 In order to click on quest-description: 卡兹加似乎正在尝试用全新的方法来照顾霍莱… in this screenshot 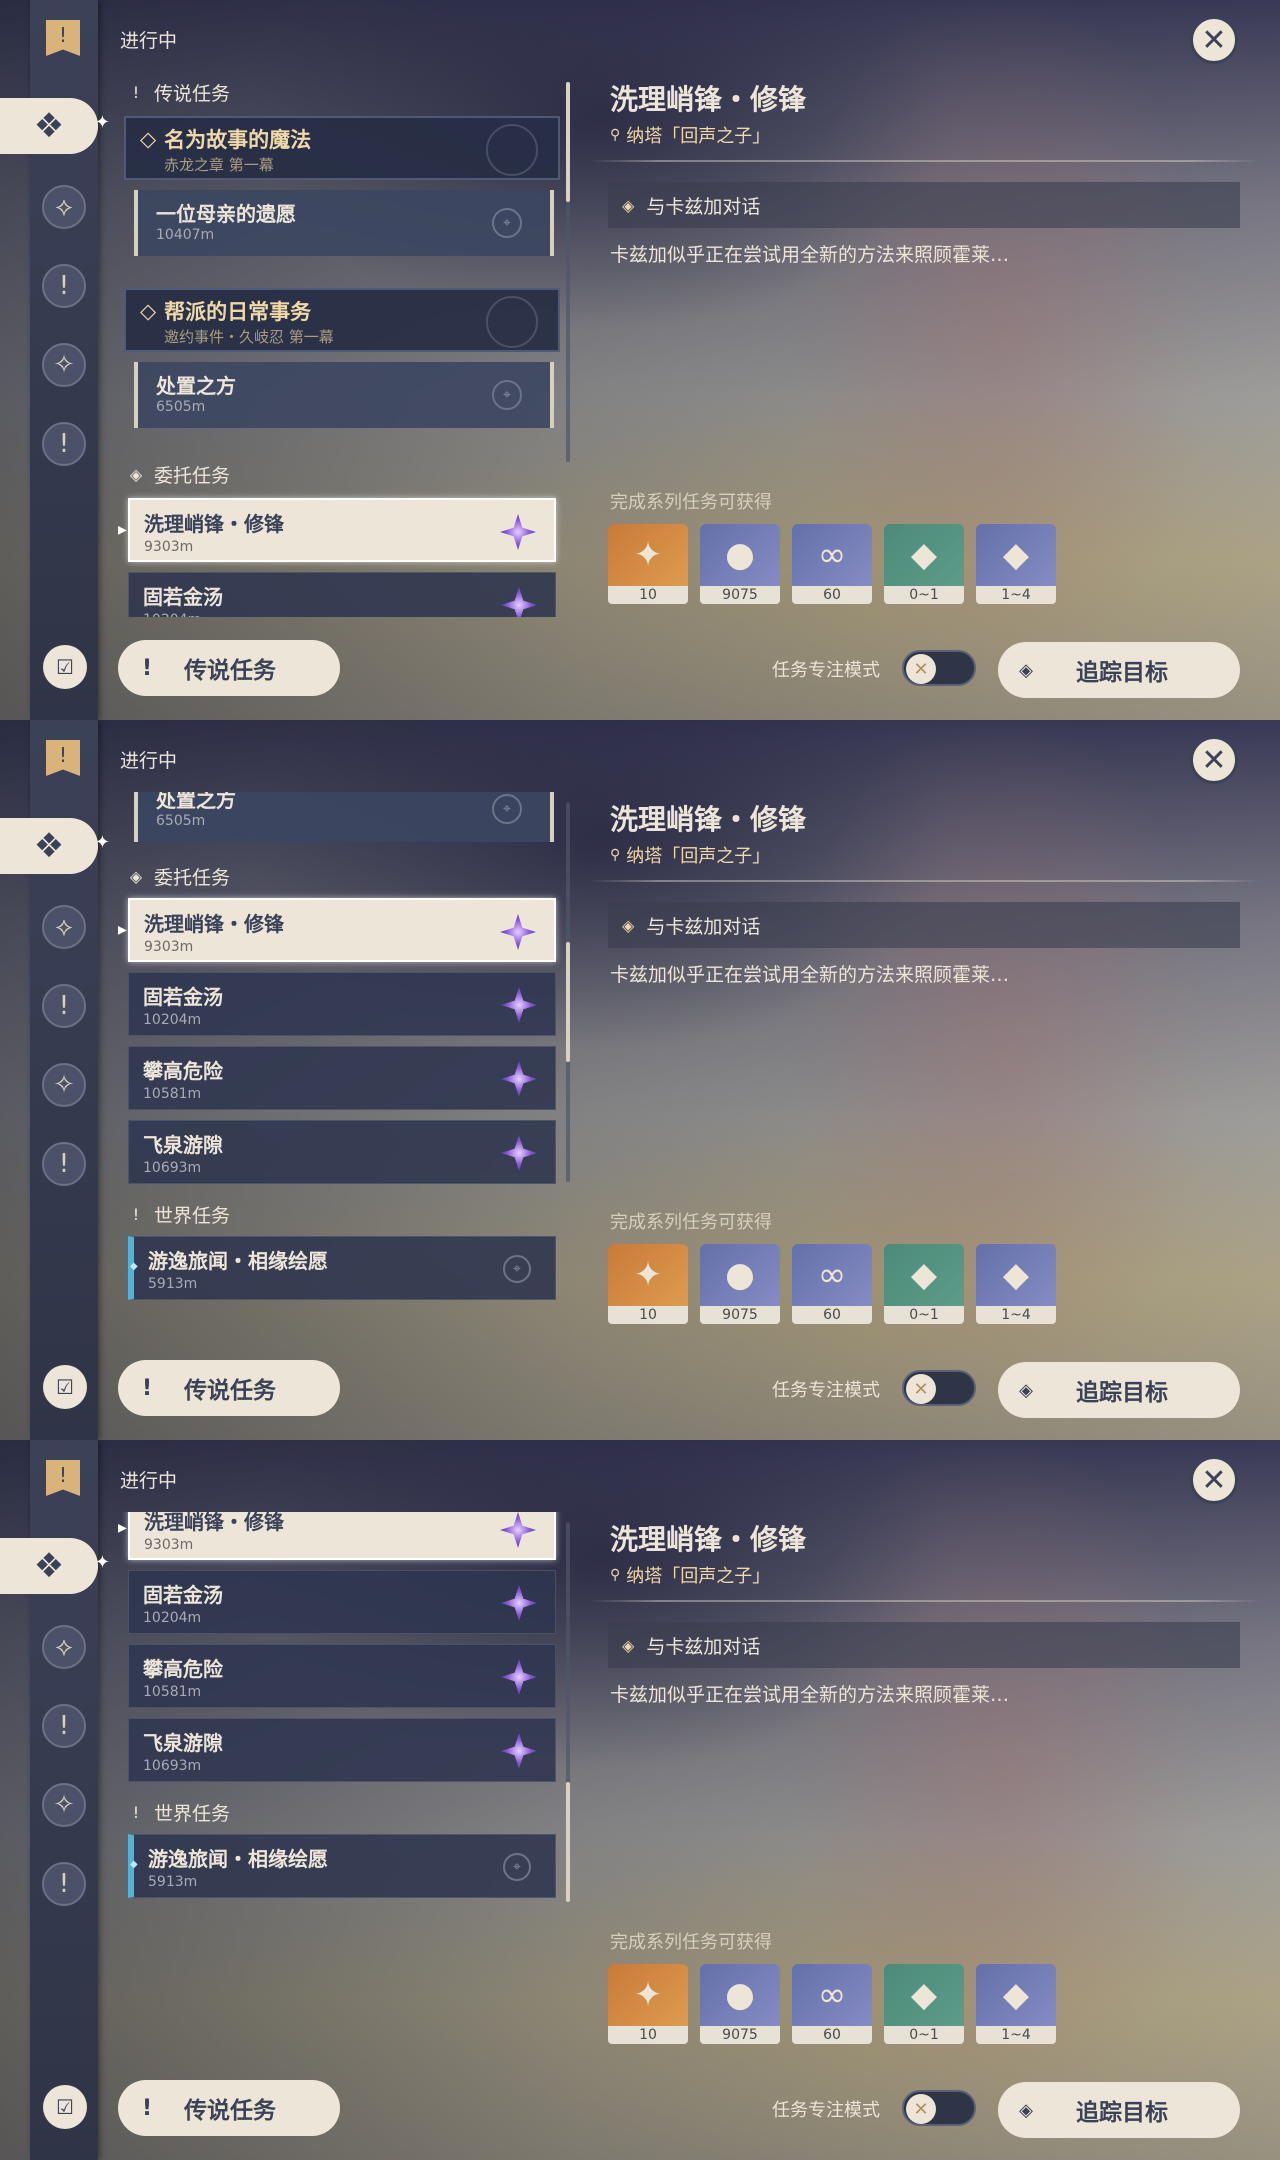, I will do `click(810, 1695)`.